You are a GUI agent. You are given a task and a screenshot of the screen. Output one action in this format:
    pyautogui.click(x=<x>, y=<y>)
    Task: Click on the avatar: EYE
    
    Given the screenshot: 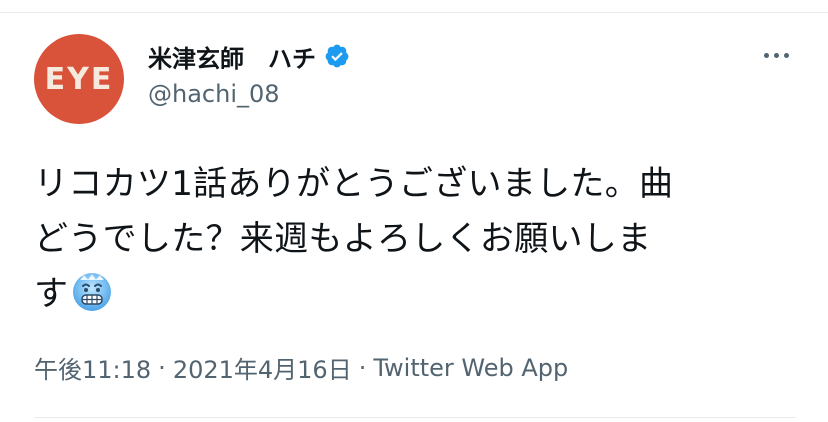 What is the action you would take?
    pyautogui.click(x=79, y=79)
    